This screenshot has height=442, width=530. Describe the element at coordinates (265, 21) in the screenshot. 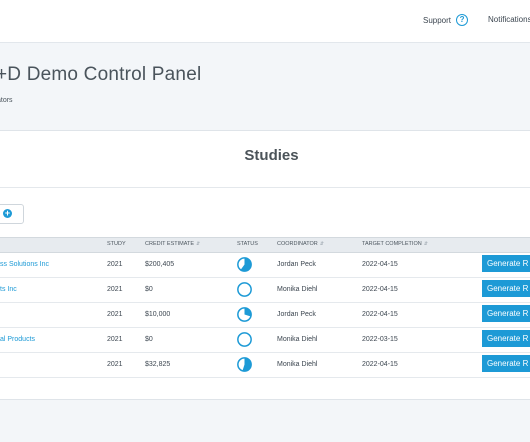

I see `top-bar: Support ? Notifications` at that location.